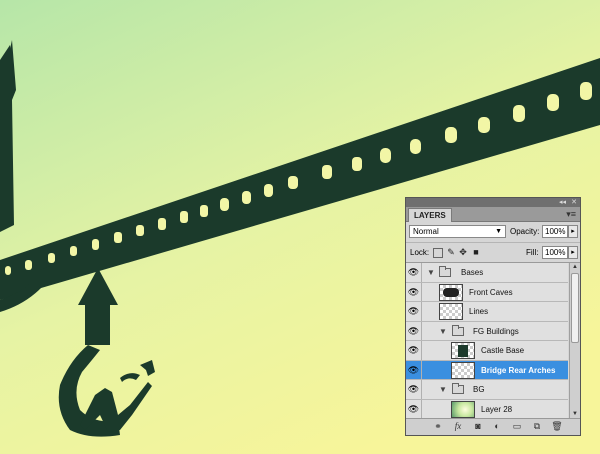 The width and height of the screenshot is (600, 454). Describe the element at coordinates (458, 426) in the screenshot. I see `fx-icon: fx` at that location.